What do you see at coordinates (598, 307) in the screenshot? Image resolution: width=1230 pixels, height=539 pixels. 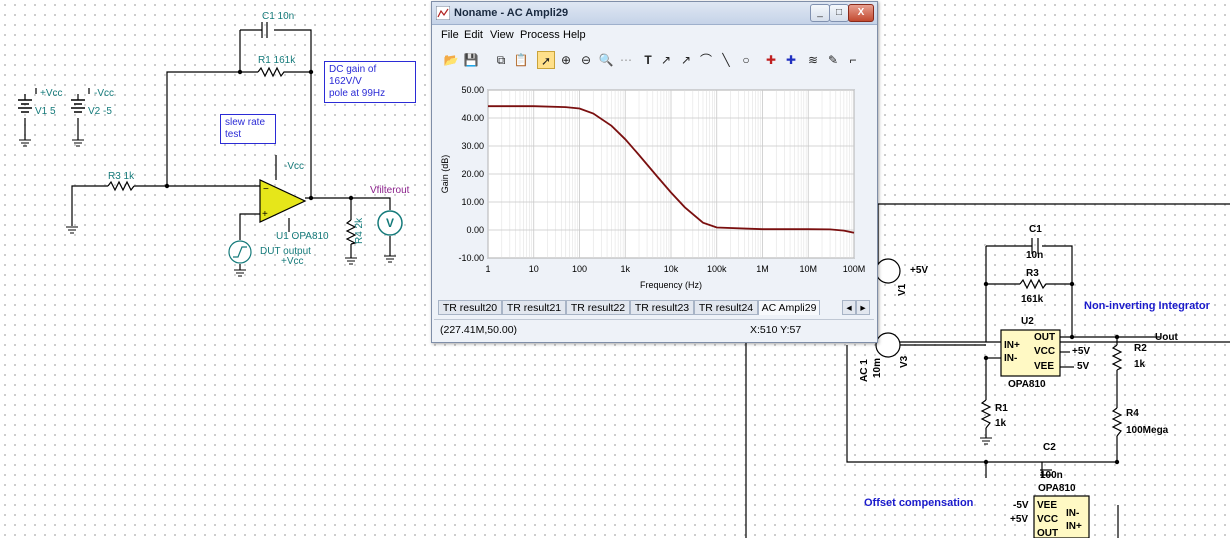 I see `tab-tr-result22: TR result22` at bounding box center [598, 307].